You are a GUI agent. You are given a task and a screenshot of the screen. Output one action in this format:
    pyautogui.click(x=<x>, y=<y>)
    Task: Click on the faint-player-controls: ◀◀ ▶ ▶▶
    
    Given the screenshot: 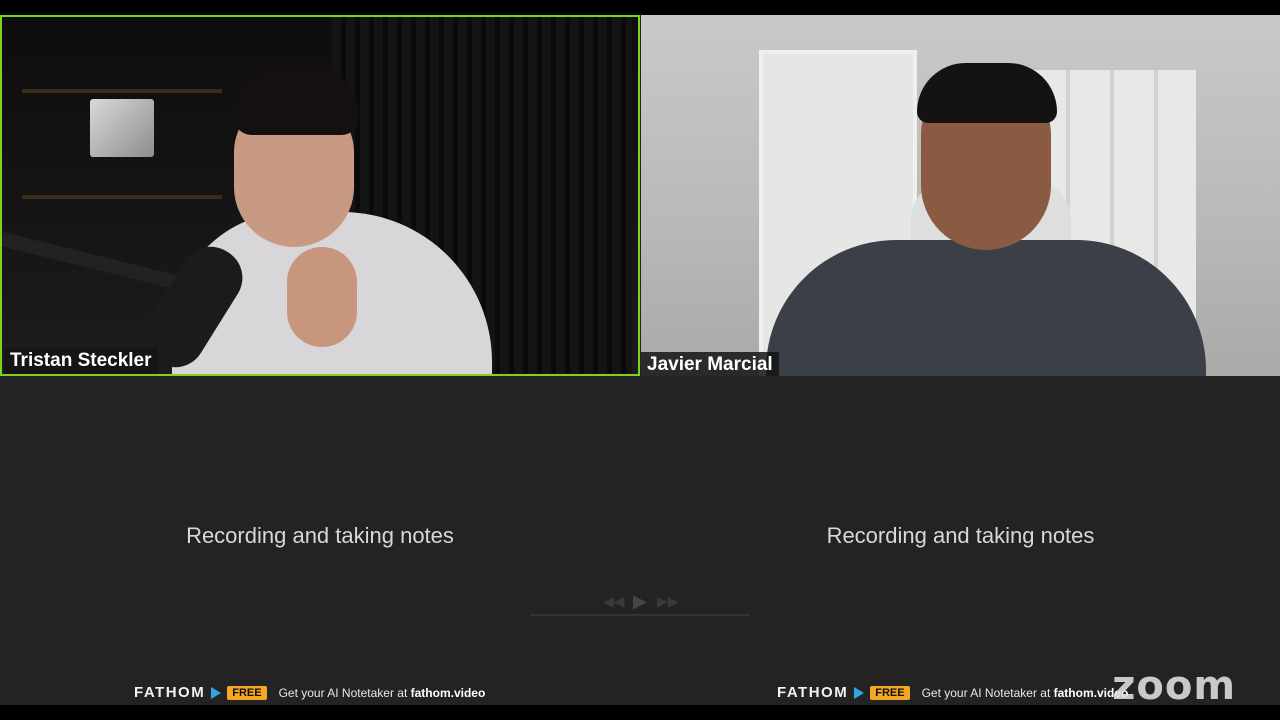 What is the action you would take?
    pyautogui.click(x=640, y=604)
    